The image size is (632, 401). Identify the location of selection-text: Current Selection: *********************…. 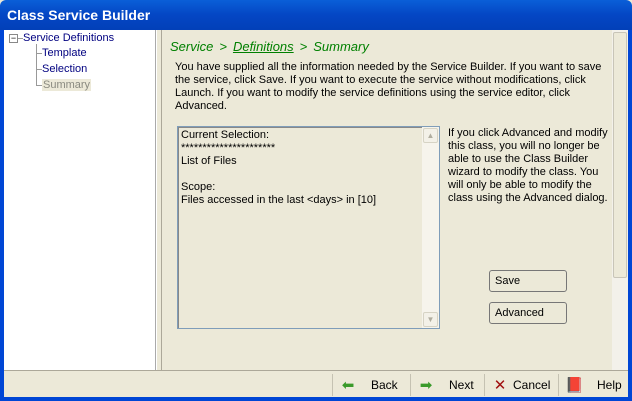
(279, 167).